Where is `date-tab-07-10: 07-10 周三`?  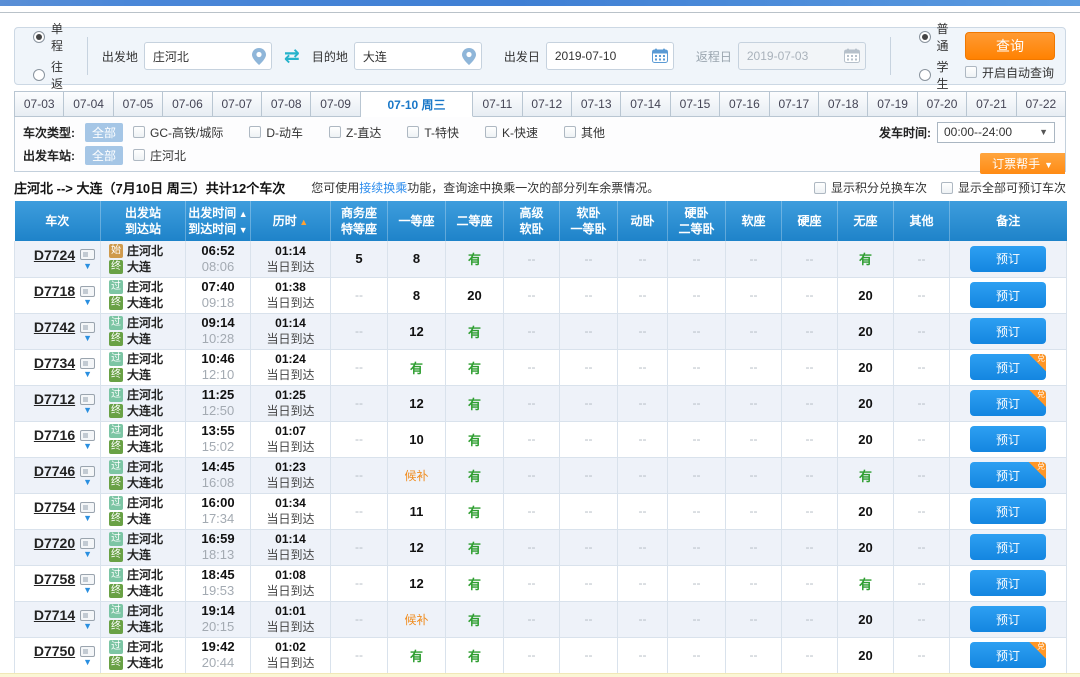
date-tab-07-10: 07-10 周三 is located at coordinates (417, 104).